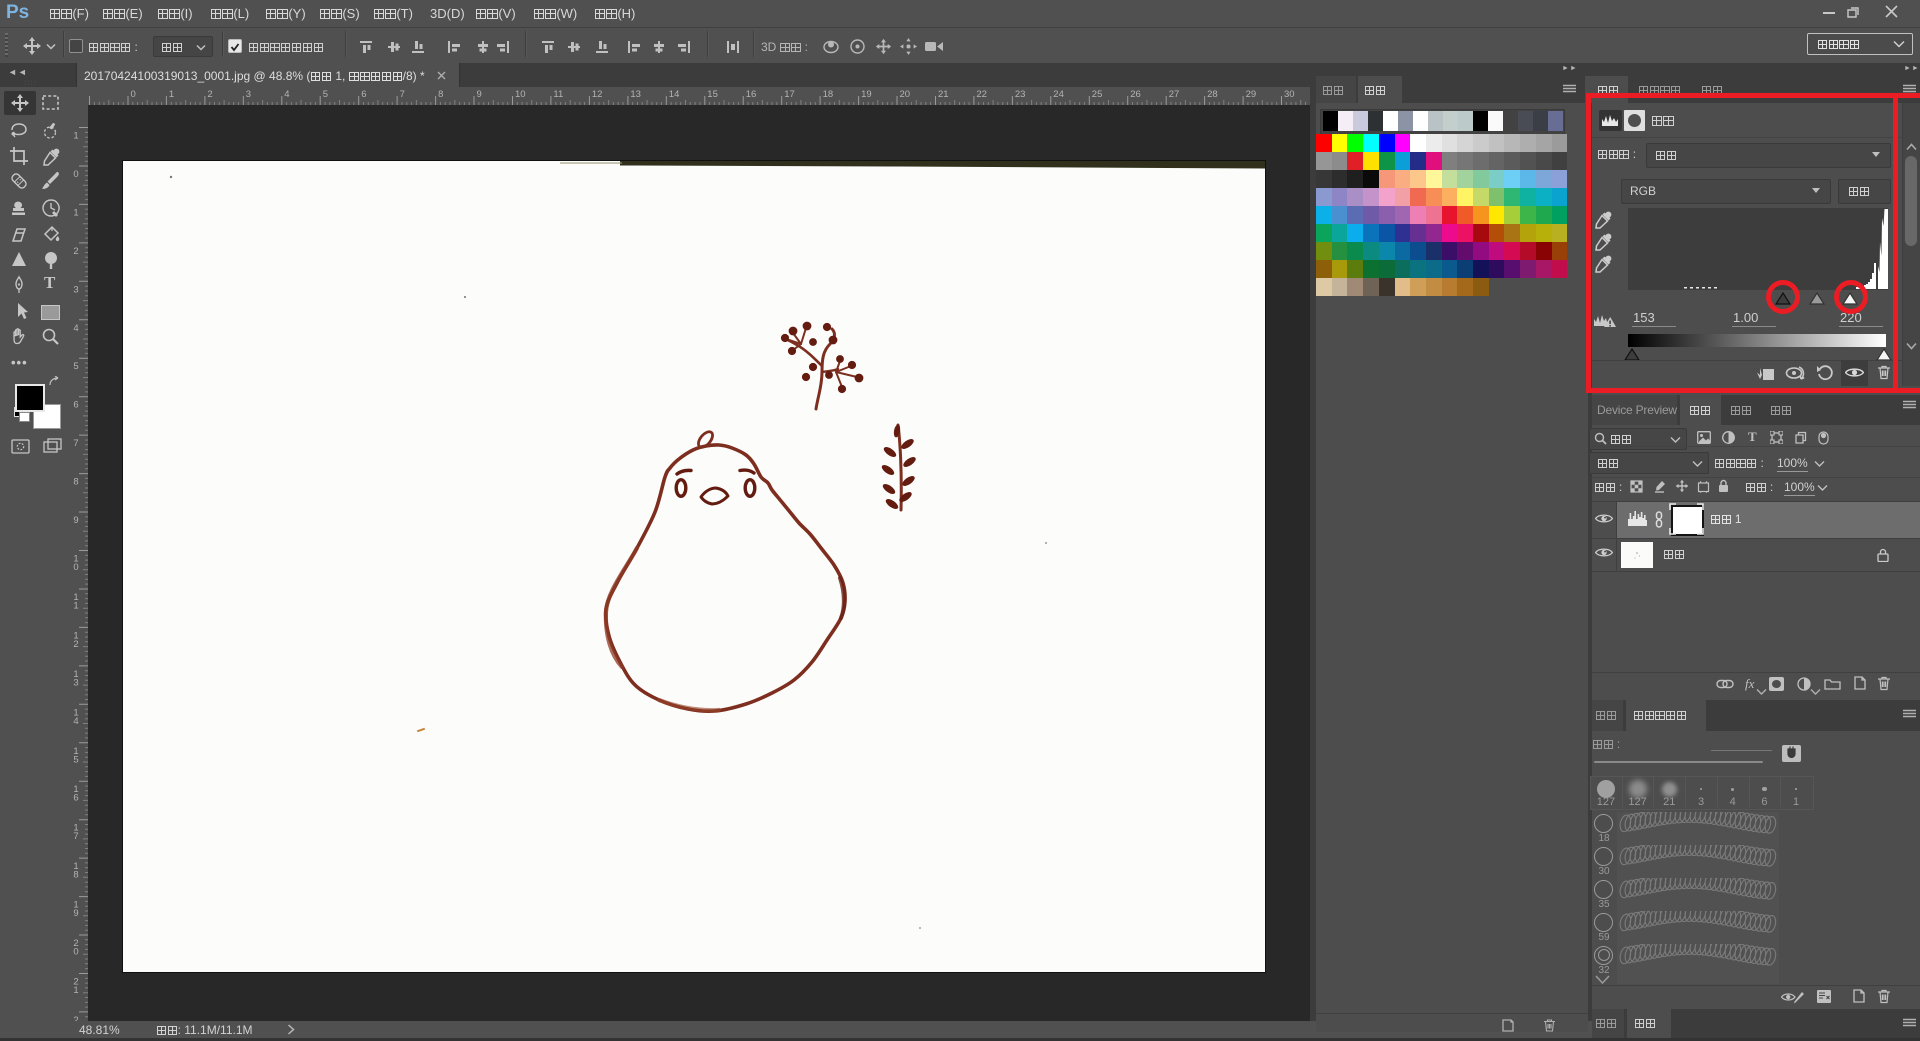  I want to click on svg-text: 27, so click(1174, 94).